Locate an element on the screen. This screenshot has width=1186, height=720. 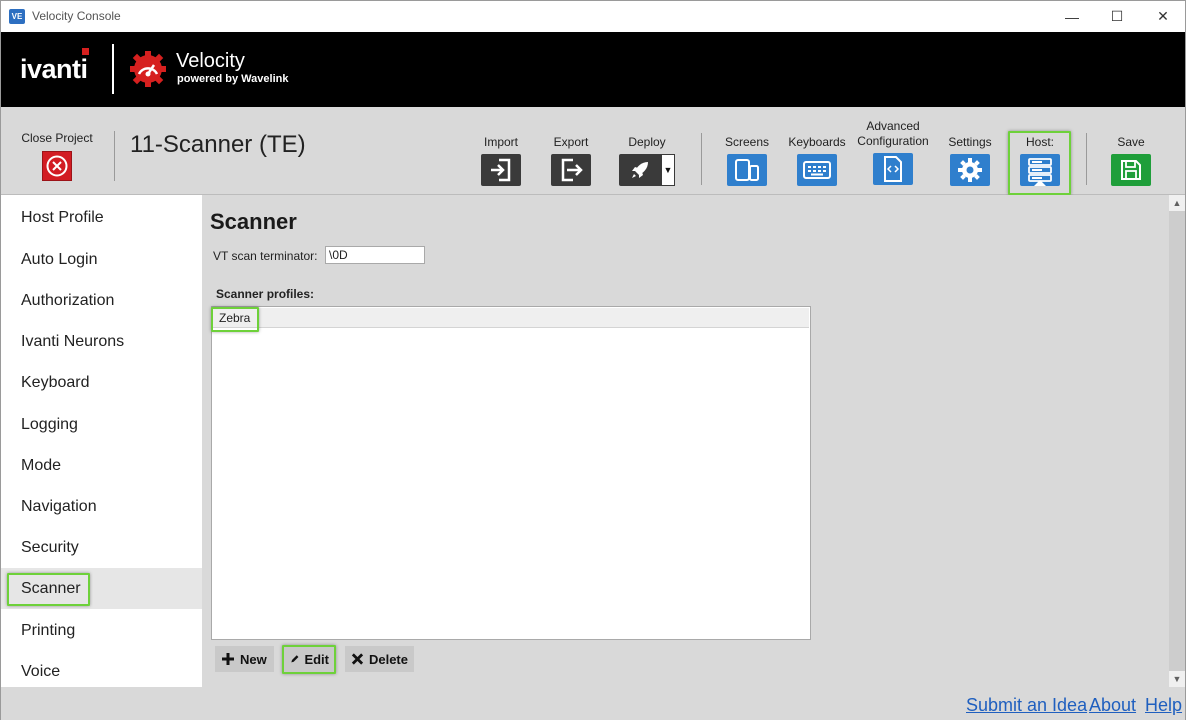
import-button: Import is located at coordinates (501, 160).